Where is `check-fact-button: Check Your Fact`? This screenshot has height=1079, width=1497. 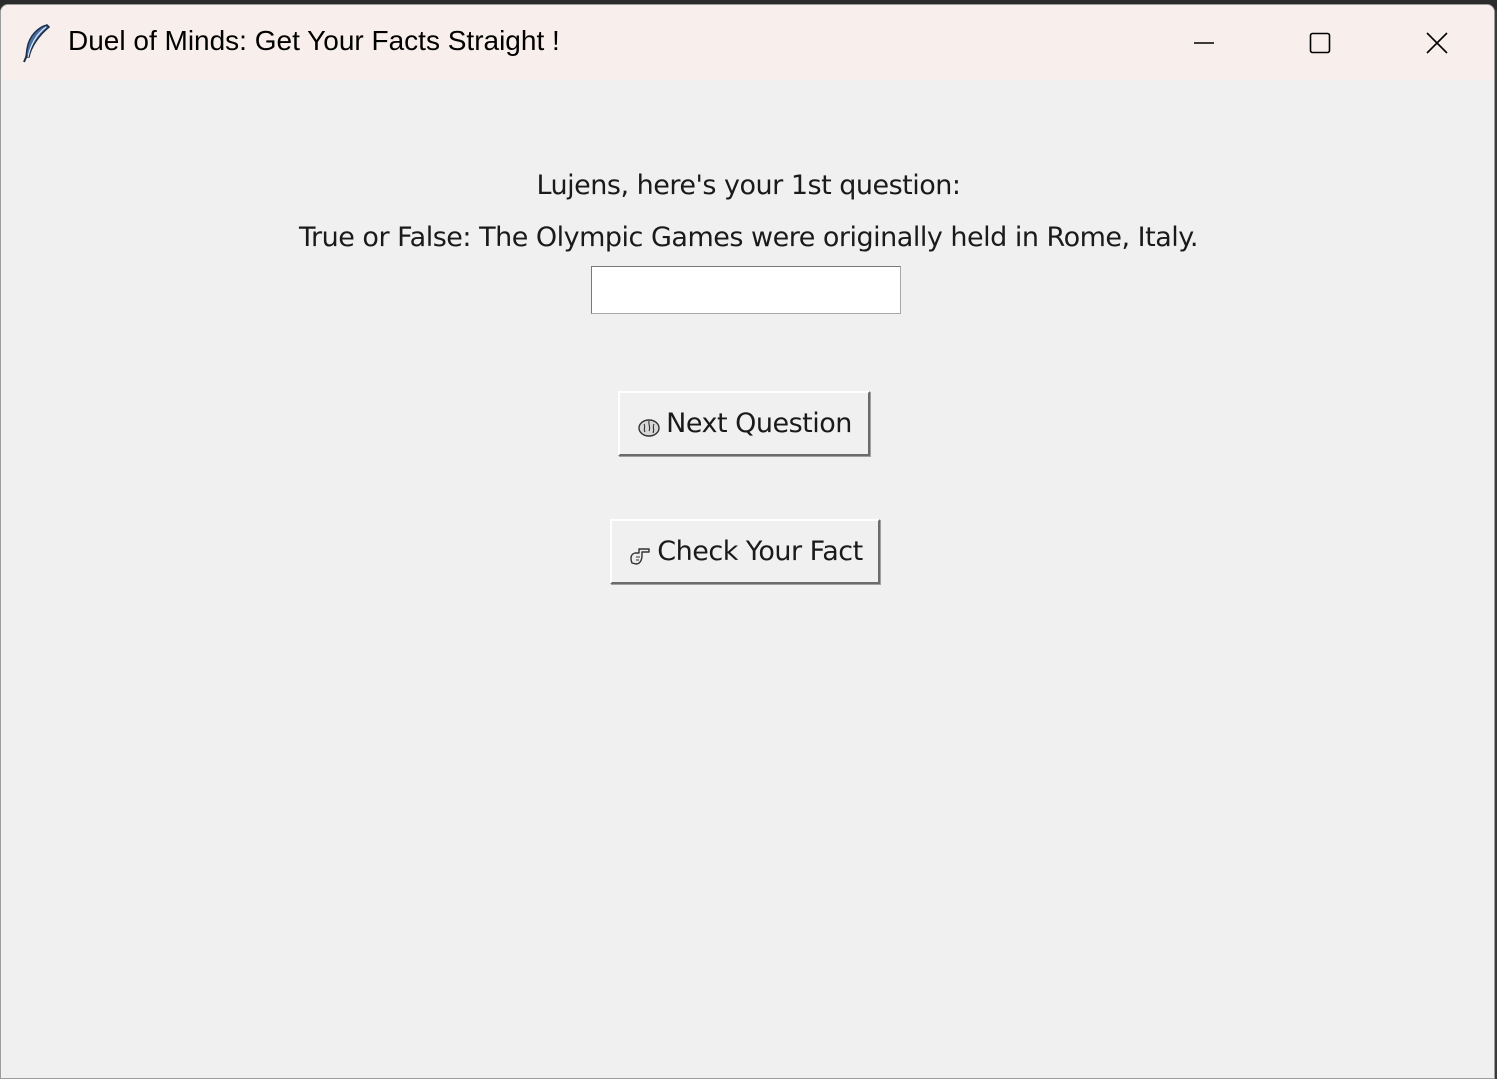
check-fact-button: Check Your Fact is located at coordinates (745, 551).